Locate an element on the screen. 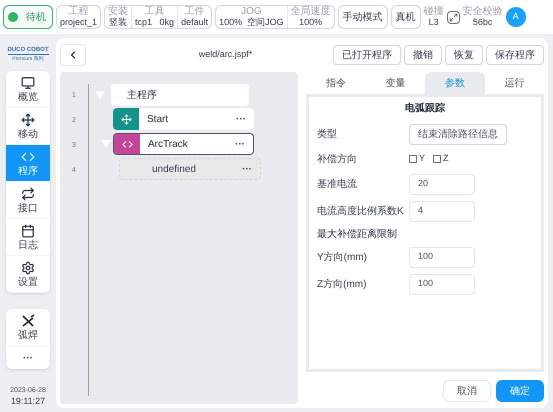  info-value: 竖装 is located at coordinates (118, 22).